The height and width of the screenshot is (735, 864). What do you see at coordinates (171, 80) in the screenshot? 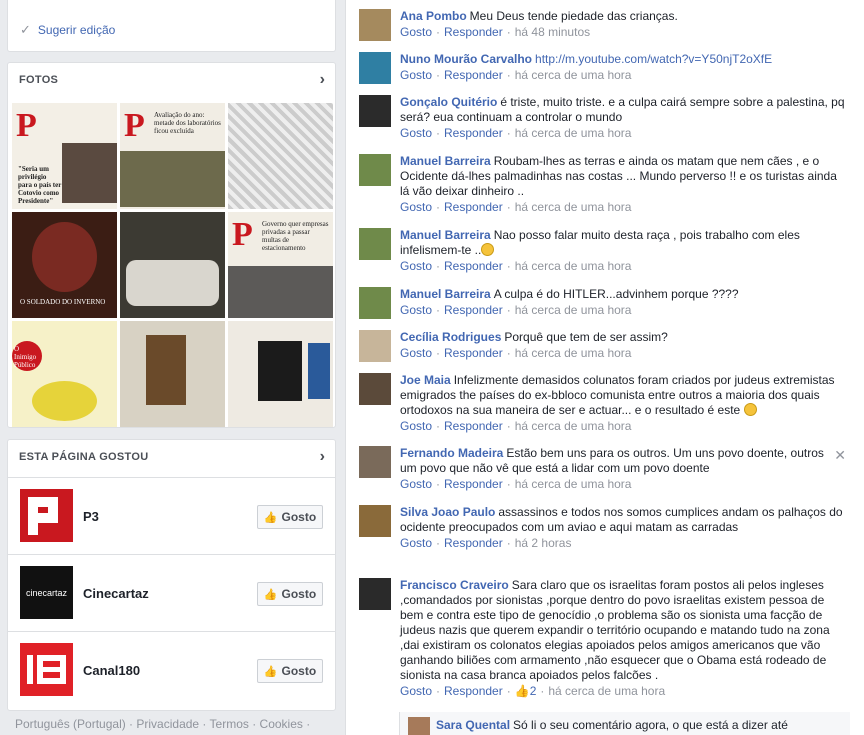
I see `photos-header: FOTOS ›` at bounding box center [171, 80].